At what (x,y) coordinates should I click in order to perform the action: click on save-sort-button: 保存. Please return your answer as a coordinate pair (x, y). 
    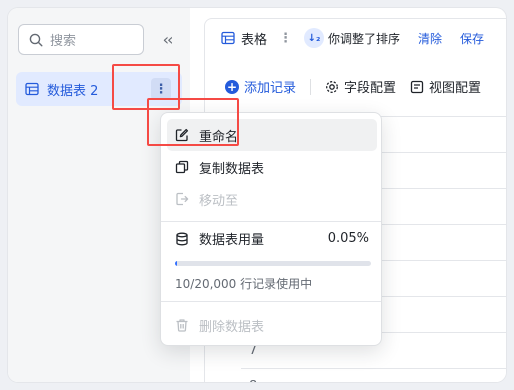
    Looking at the image, I should click on (472, 38).